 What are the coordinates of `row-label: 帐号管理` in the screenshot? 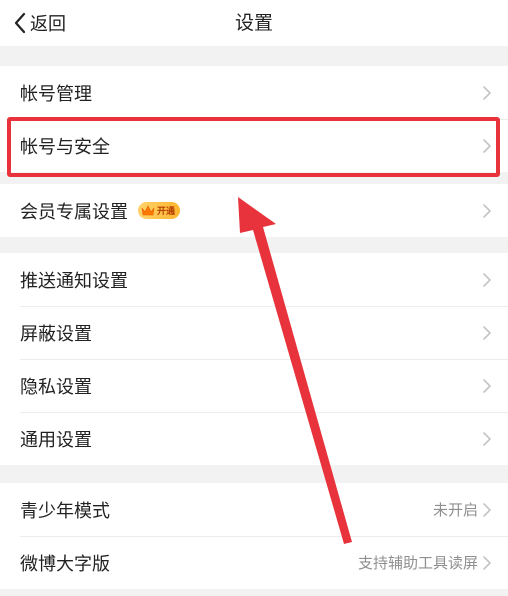 It's located at (56, 94).